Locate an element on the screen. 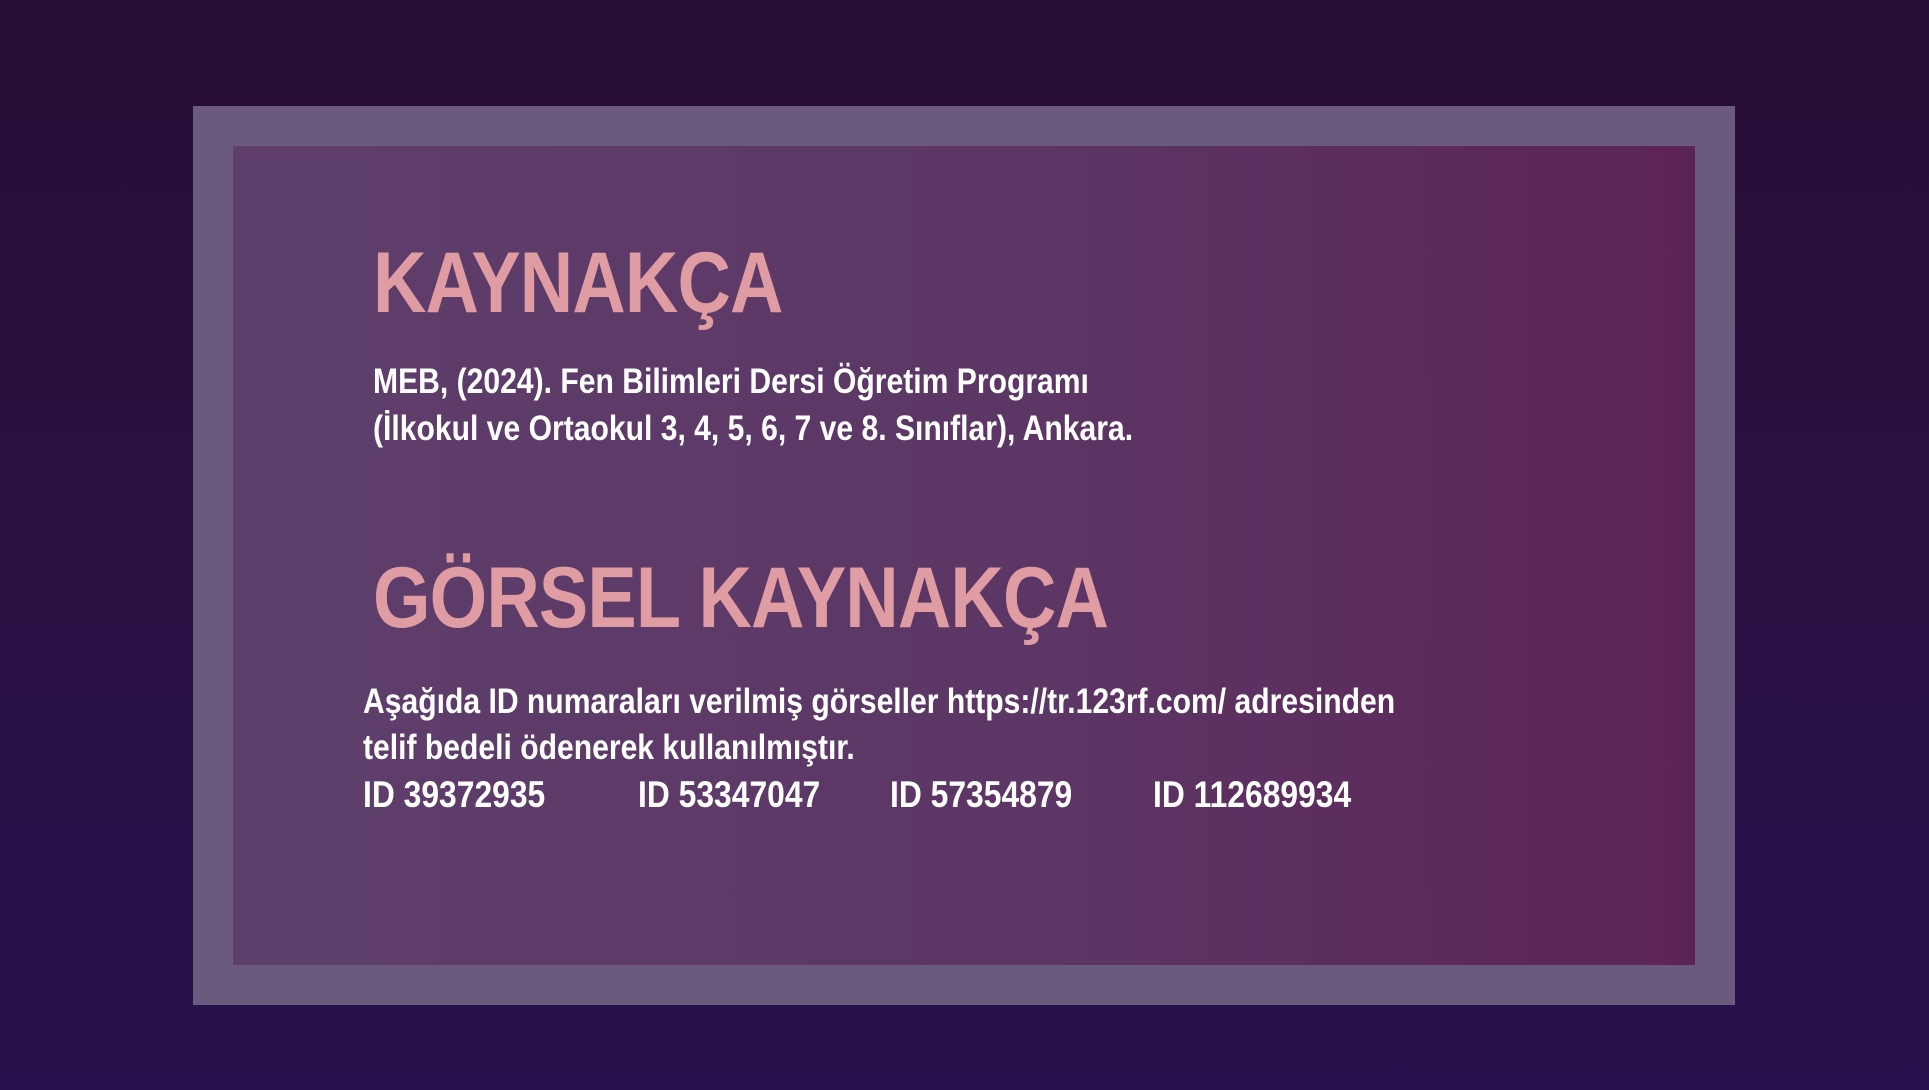 The height and width of the screenshot is (1090, 1929). image-id-3: ID 57354879 is located at coordinates (981, 794).